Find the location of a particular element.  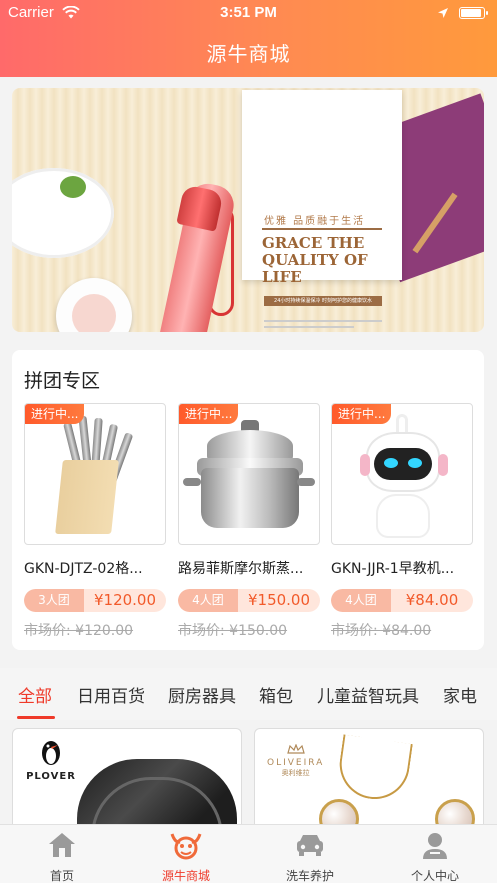

price-bar: 4人团 ¥150.00 is located at coordinates (249, 600).